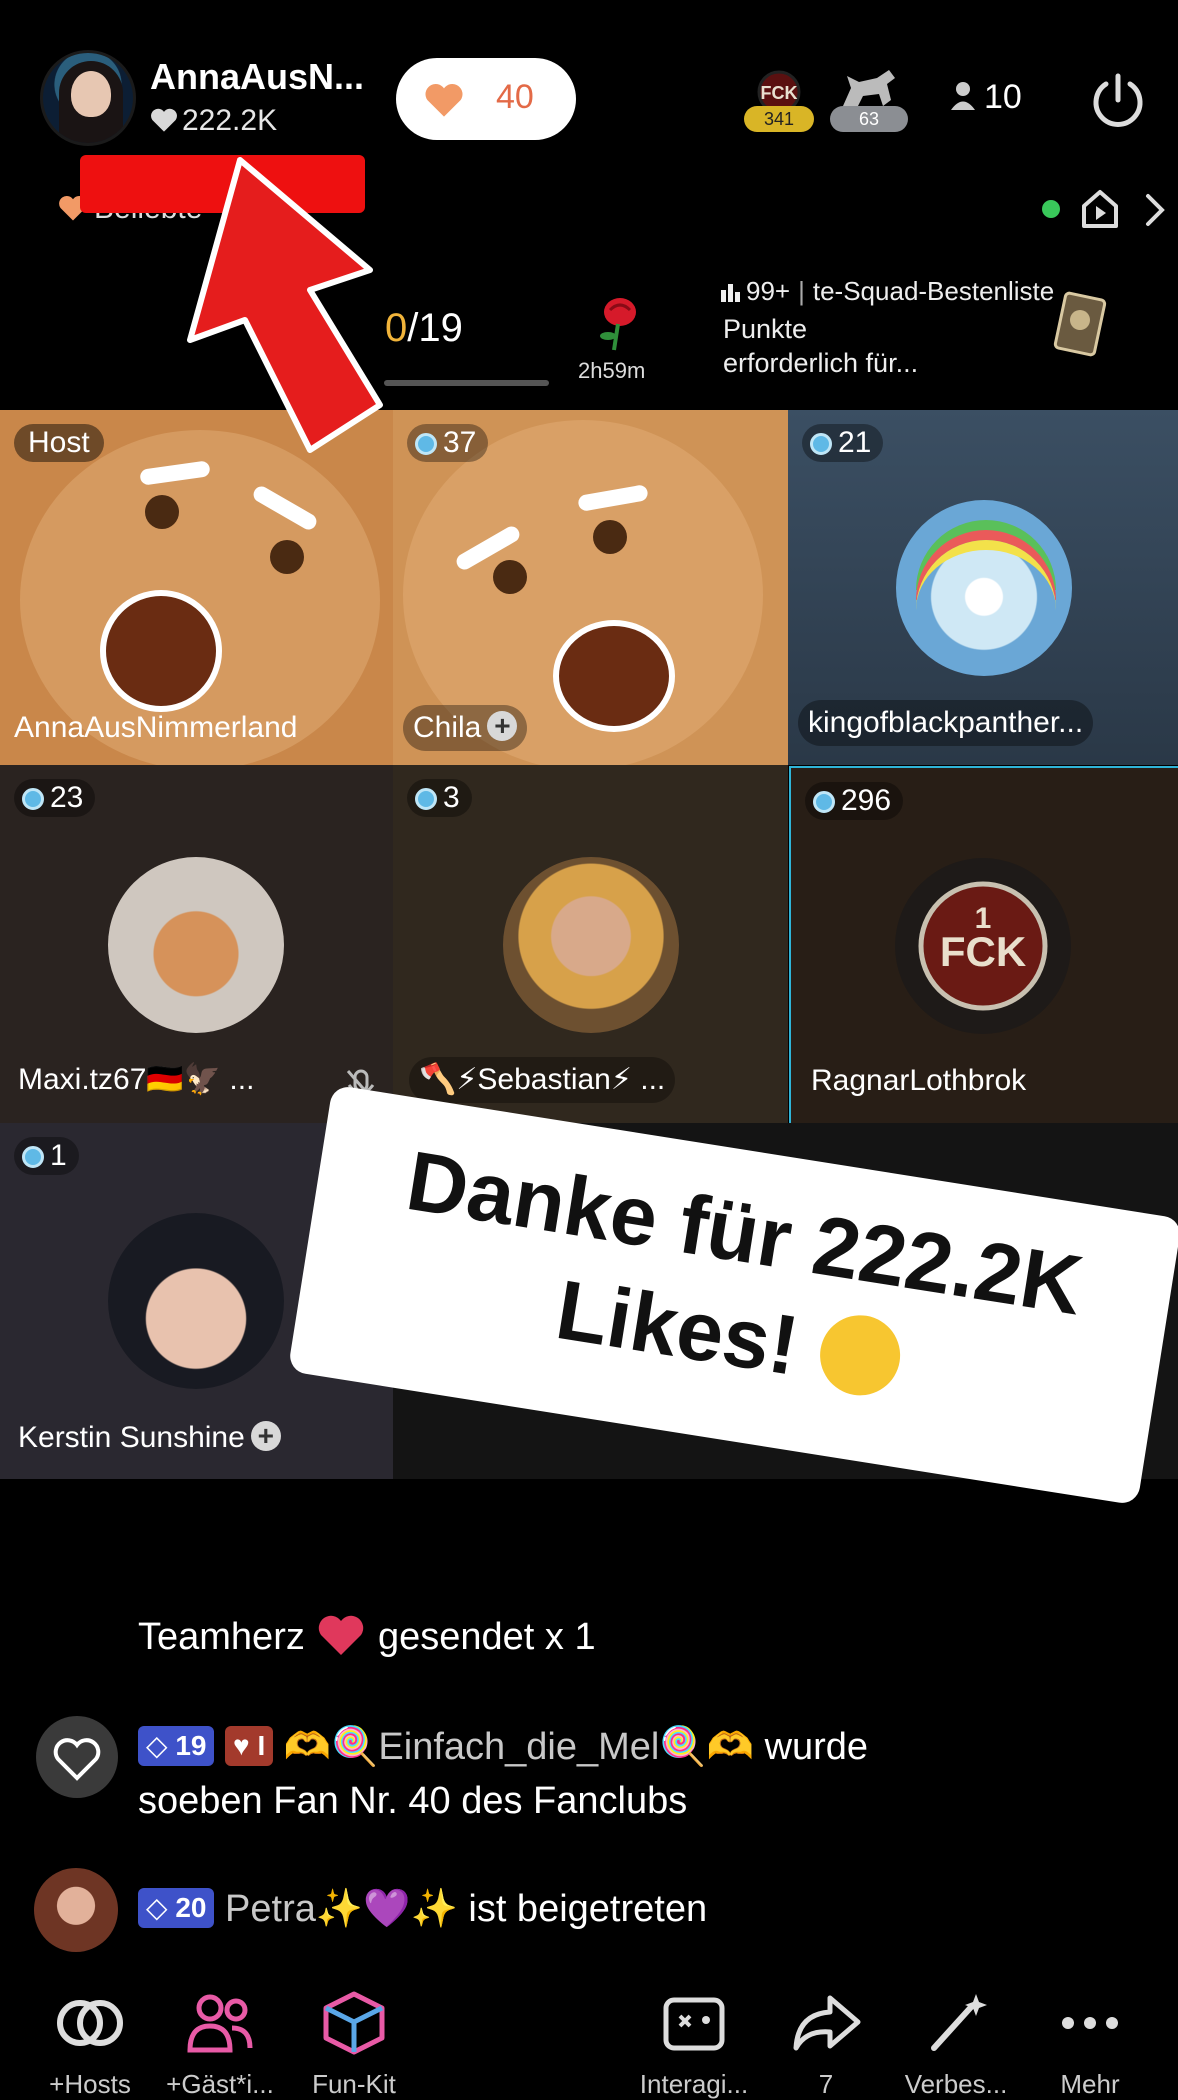 Image resolution: width=1178 pixels, height=2100 pixels. Describe the element at coordinates (58, 1155) in the screenshot. I see `tile-level-value: 1` at that location.